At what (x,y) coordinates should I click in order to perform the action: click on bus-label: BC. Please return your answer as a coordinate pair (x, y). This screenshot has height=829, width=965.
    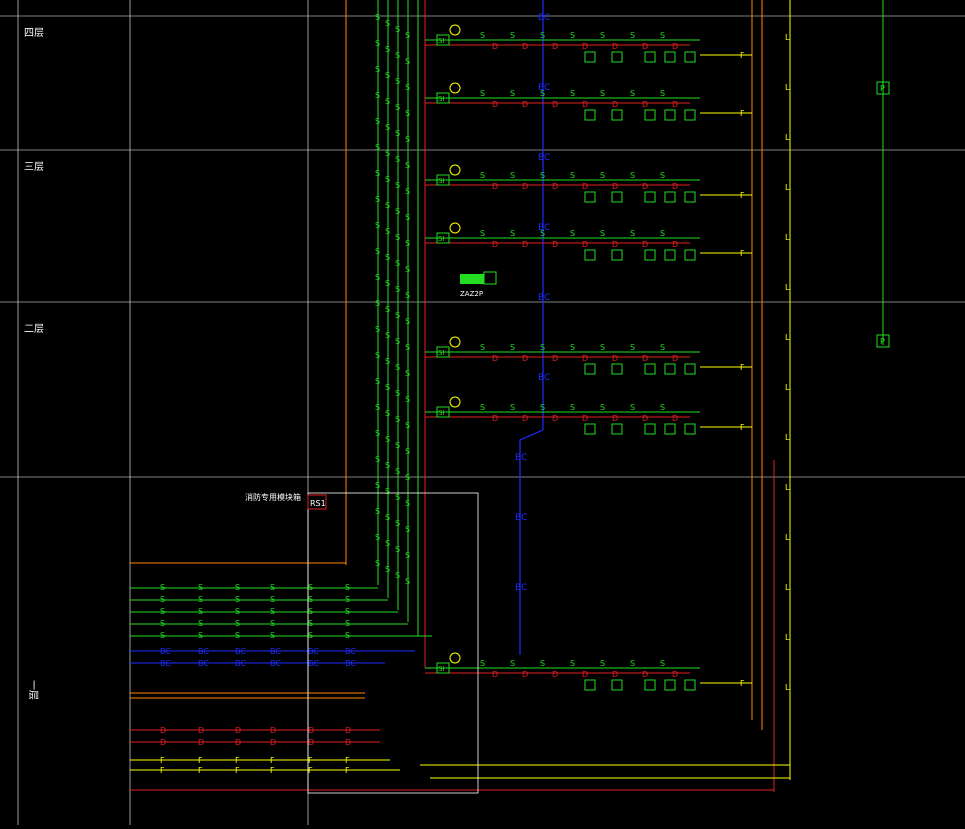
    Looking at the image, I should click on (240, 663).